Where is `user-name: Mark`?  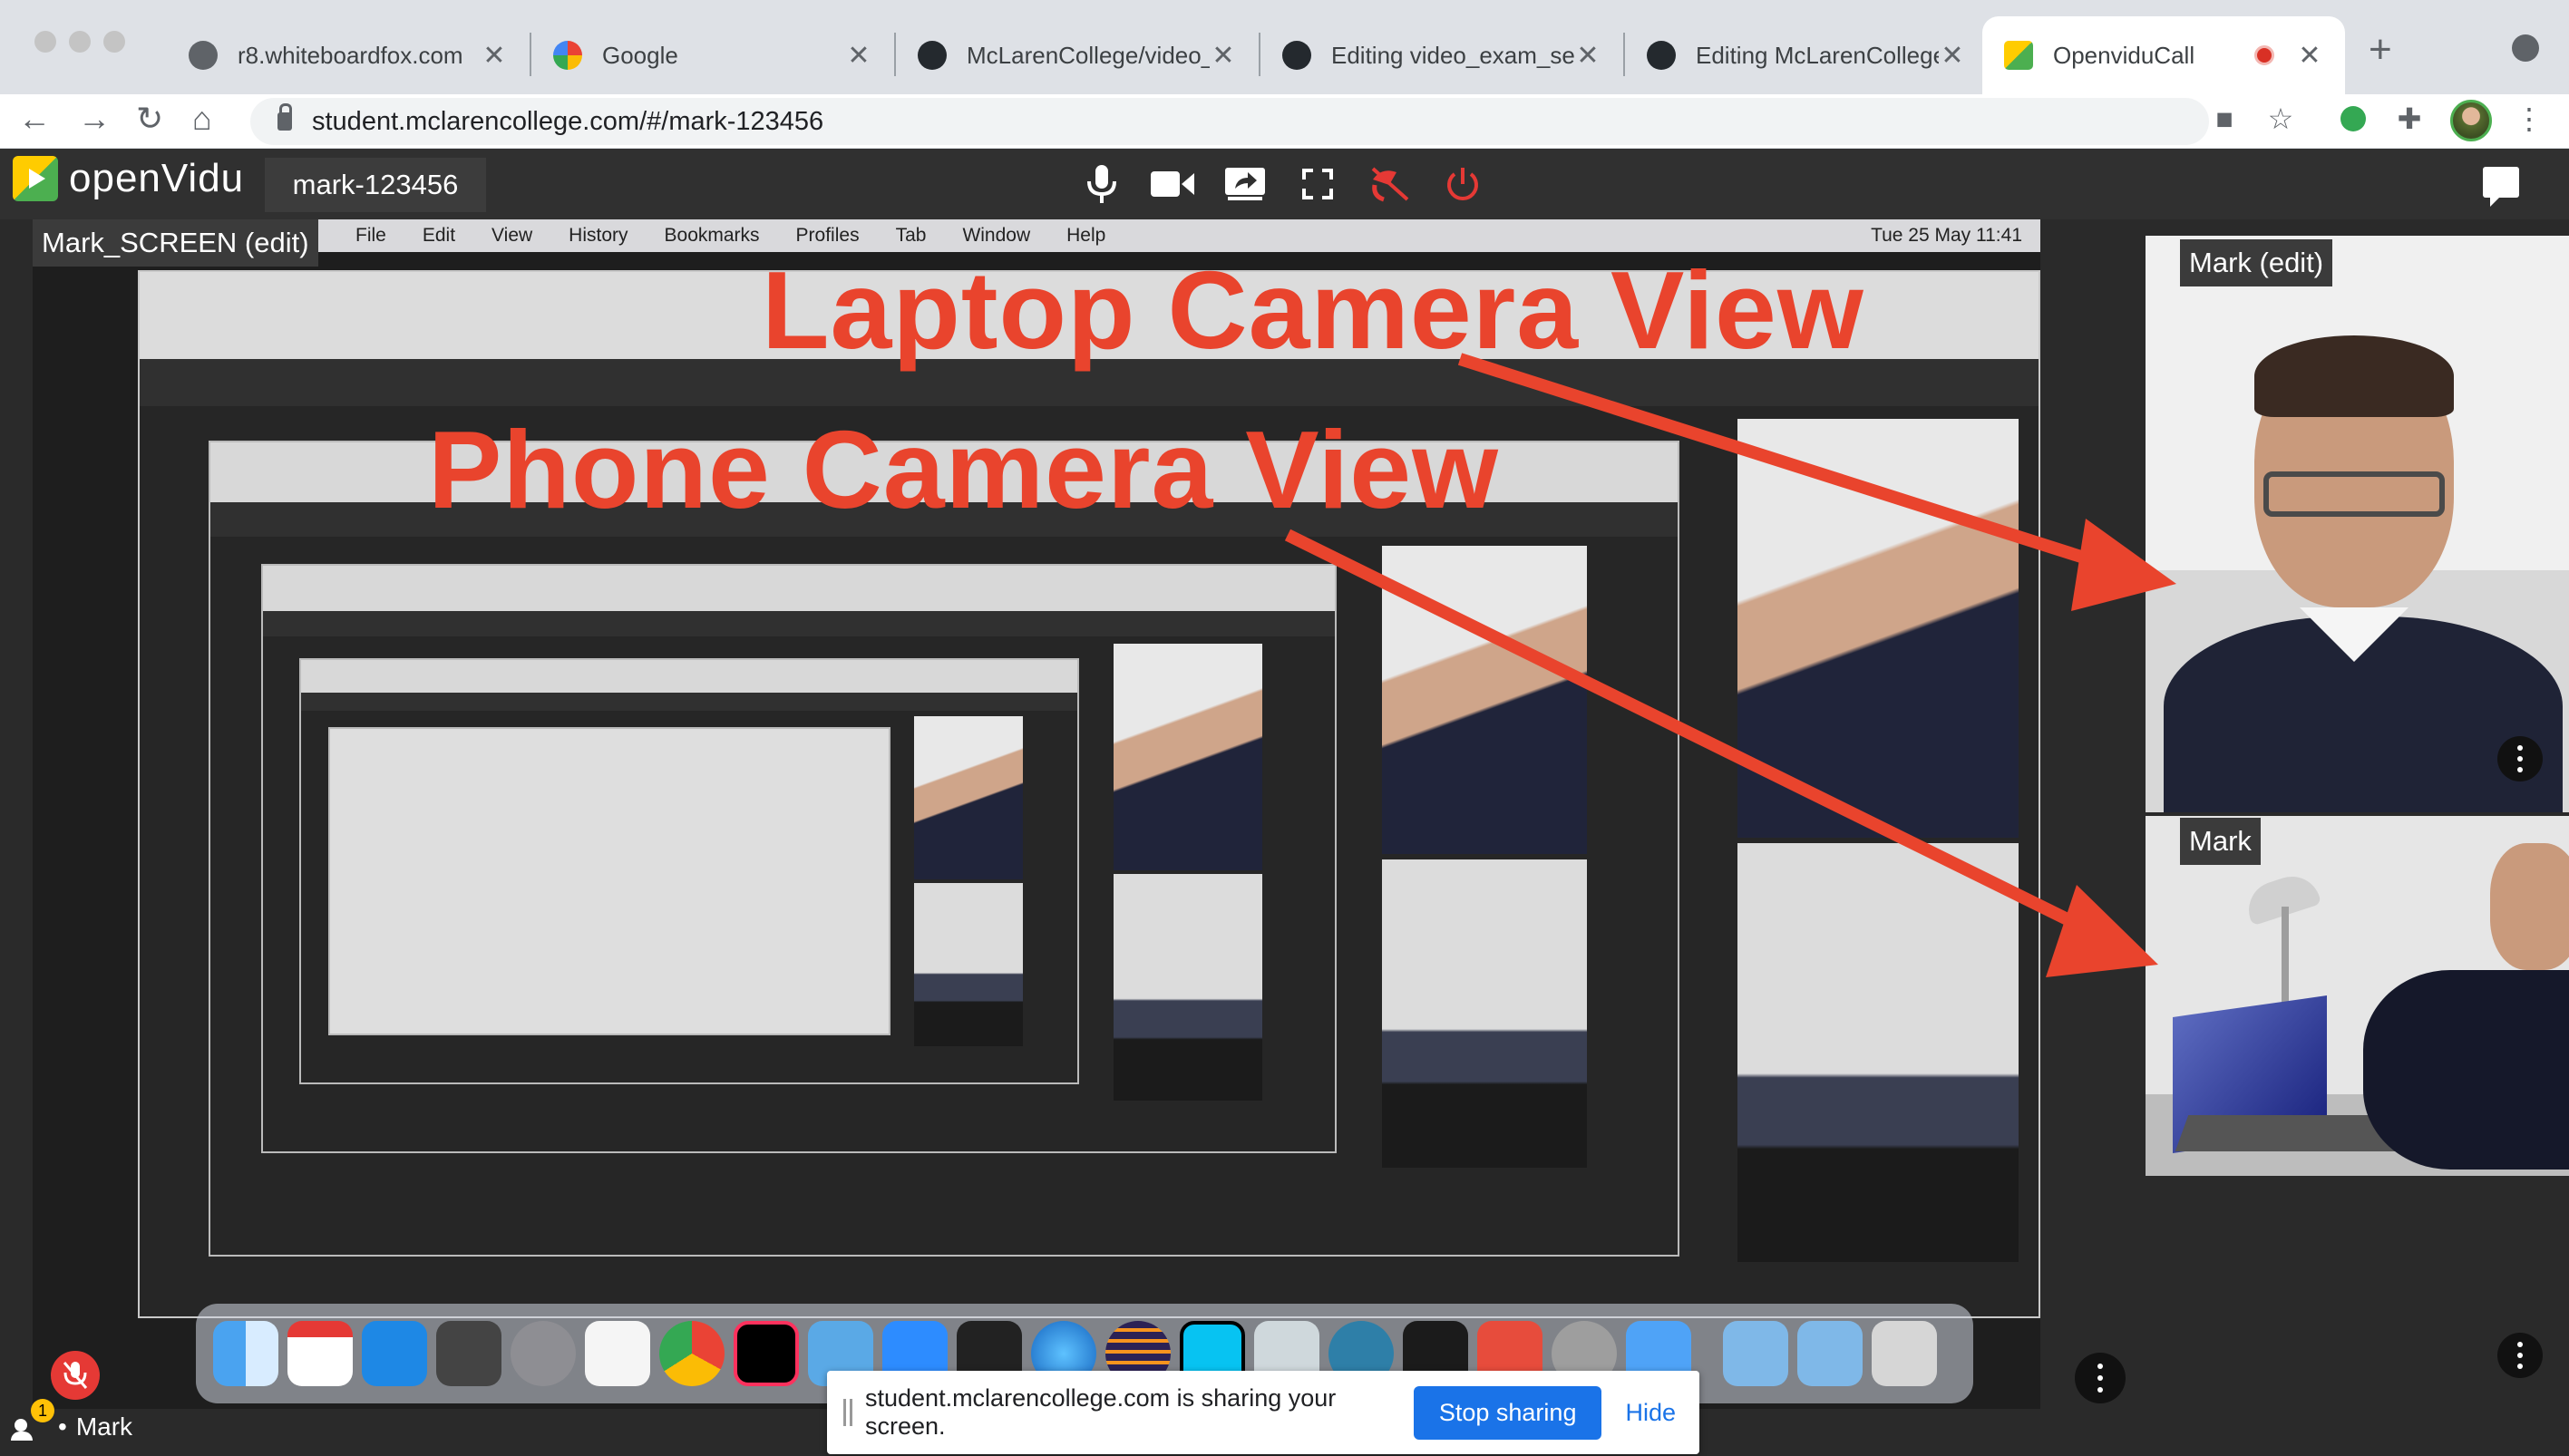
user-name: Mark is located at coordinates (104, 1426).